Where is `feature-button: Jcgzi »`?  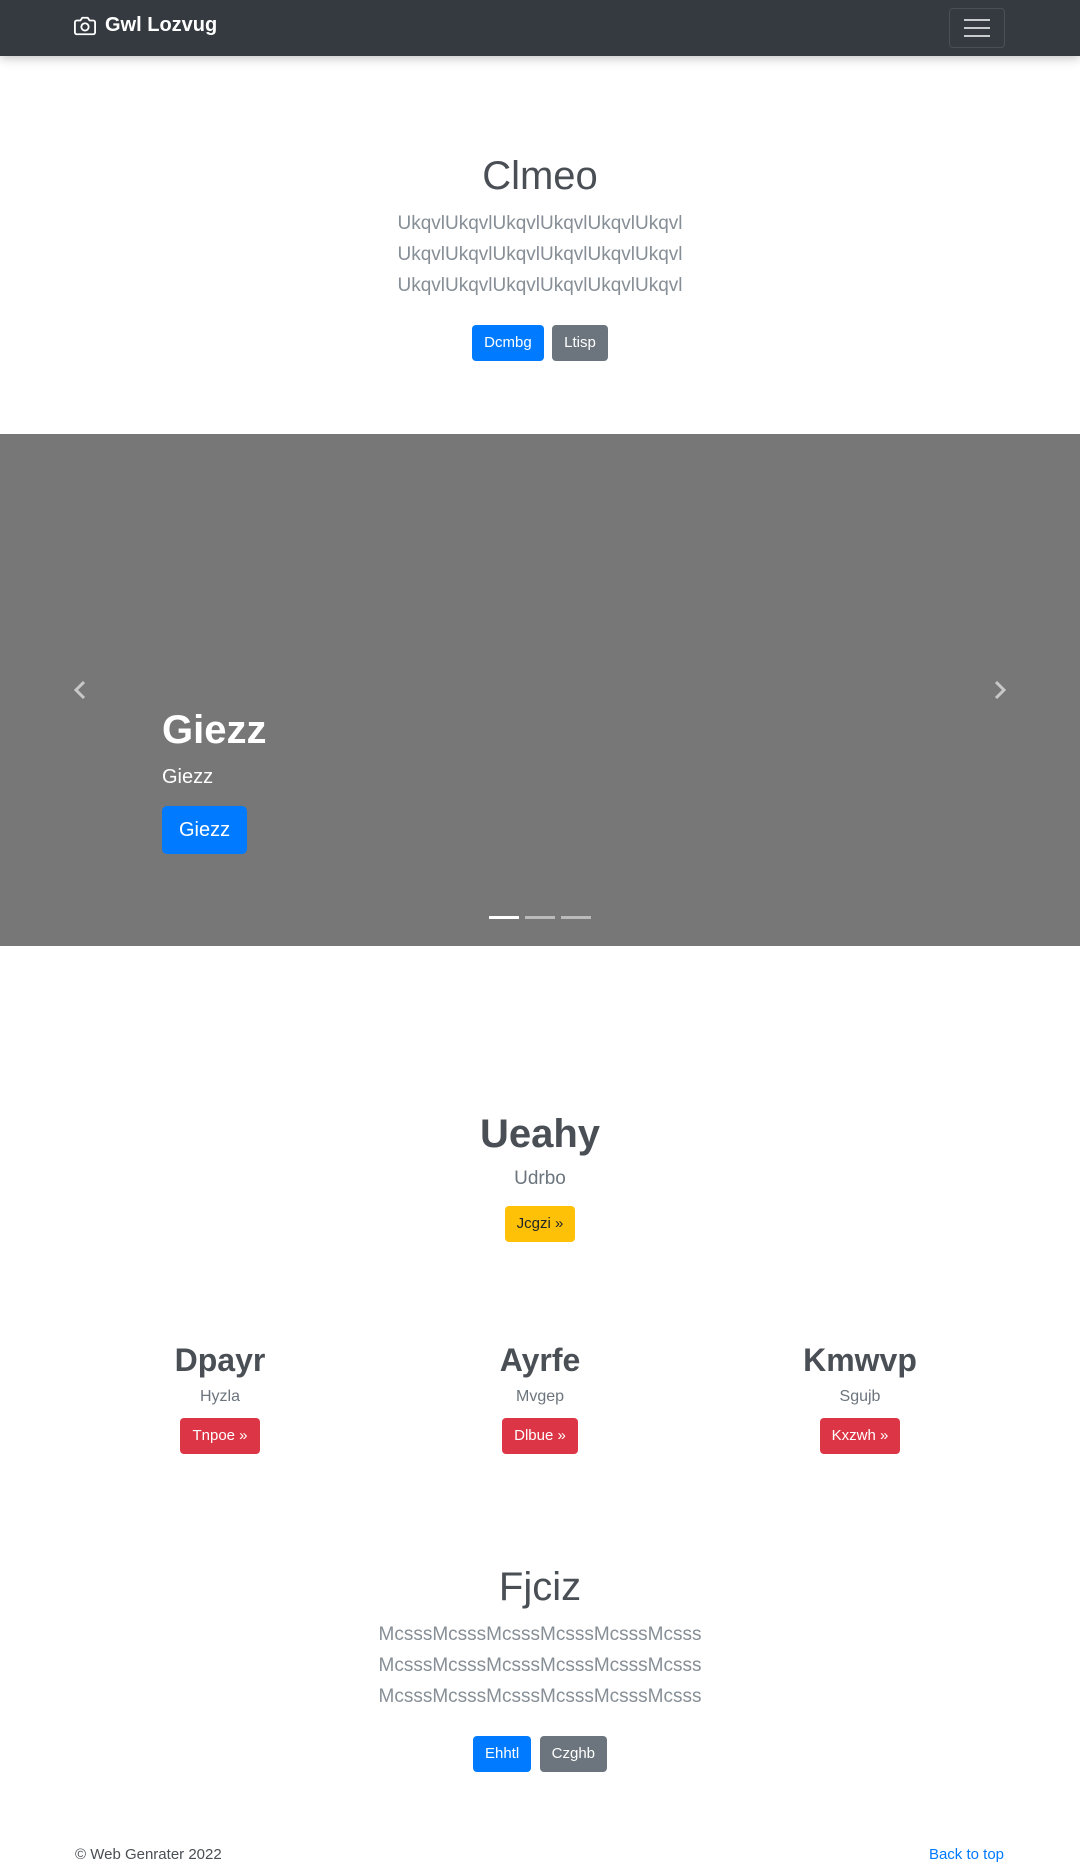
feature-button: Jcgzi » is located at coordinates (540, 1224).